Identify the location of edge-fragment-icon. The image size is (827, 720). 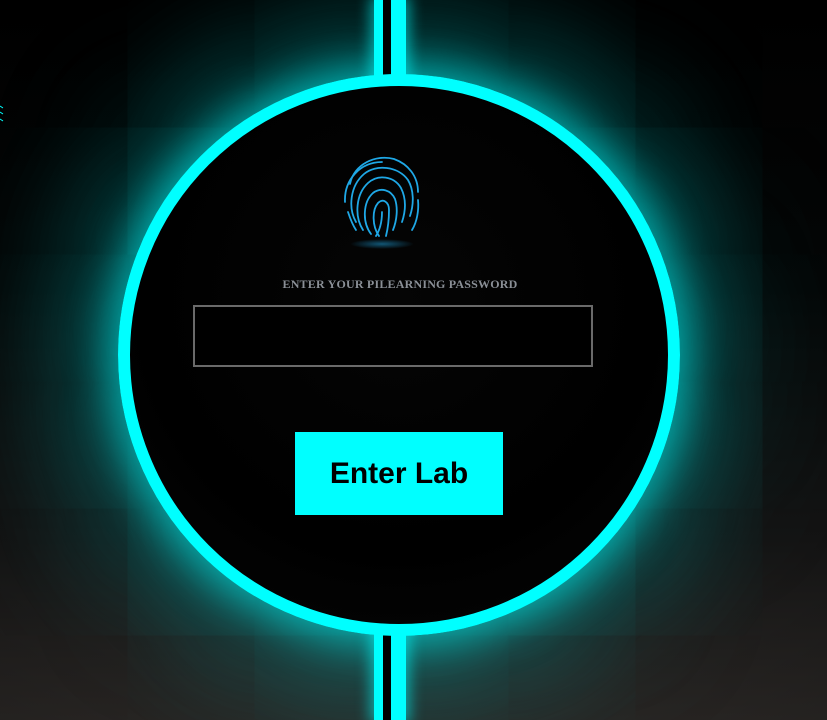
(2, 113).